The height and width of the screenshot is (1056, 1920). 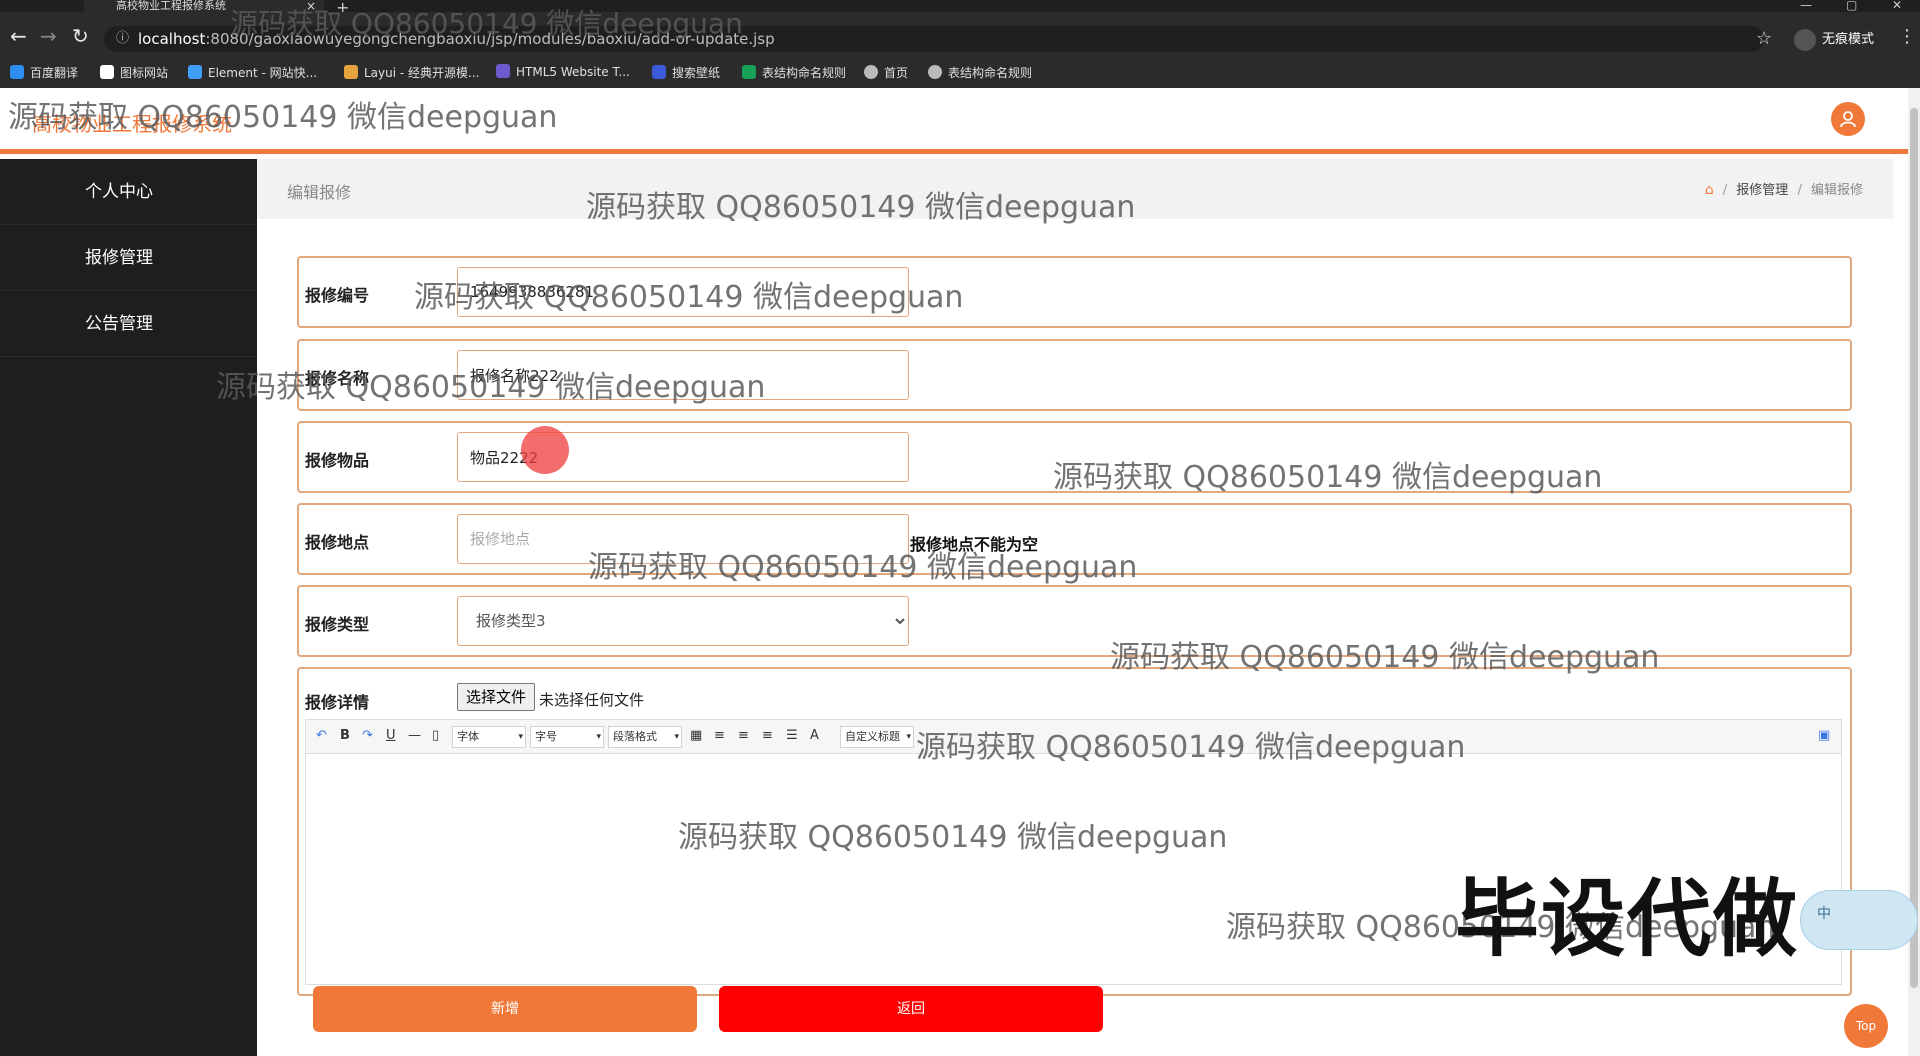 What do you see at coordinates (1851, 6) in the screenshot?
I see `maximize-icon: ▢` at bounding box center [1851, 6].